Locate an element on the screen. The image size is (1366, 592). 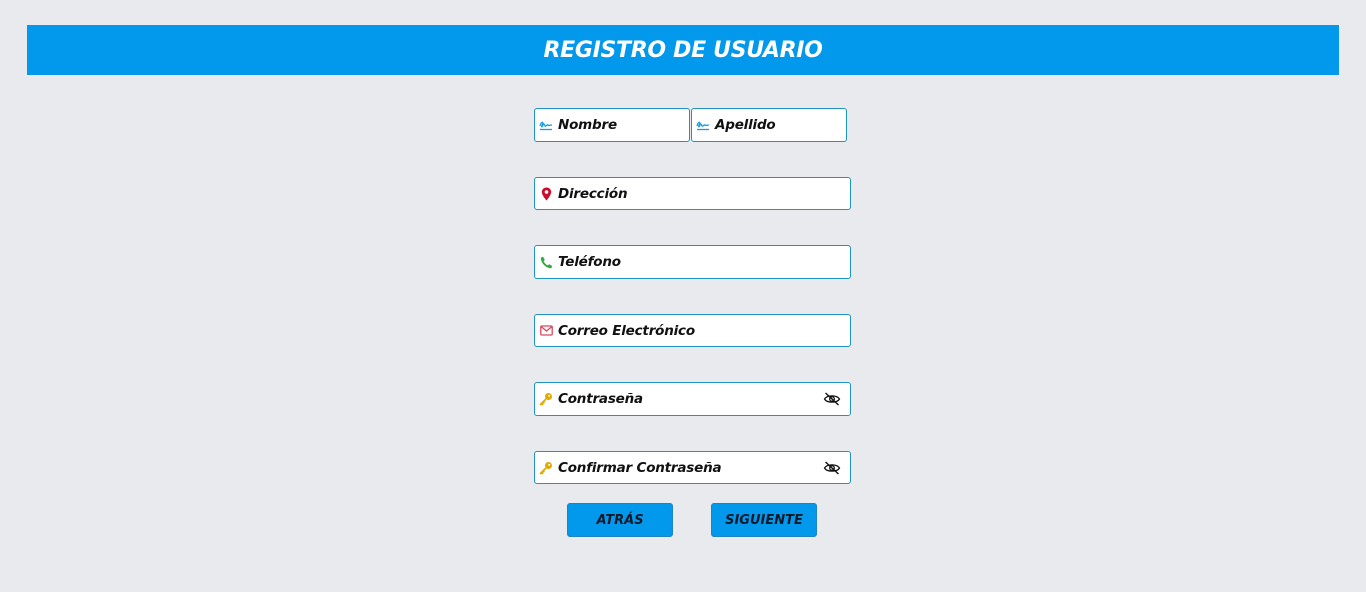
apellido-placeholder: Apellido is located at coordinates (745, 125).